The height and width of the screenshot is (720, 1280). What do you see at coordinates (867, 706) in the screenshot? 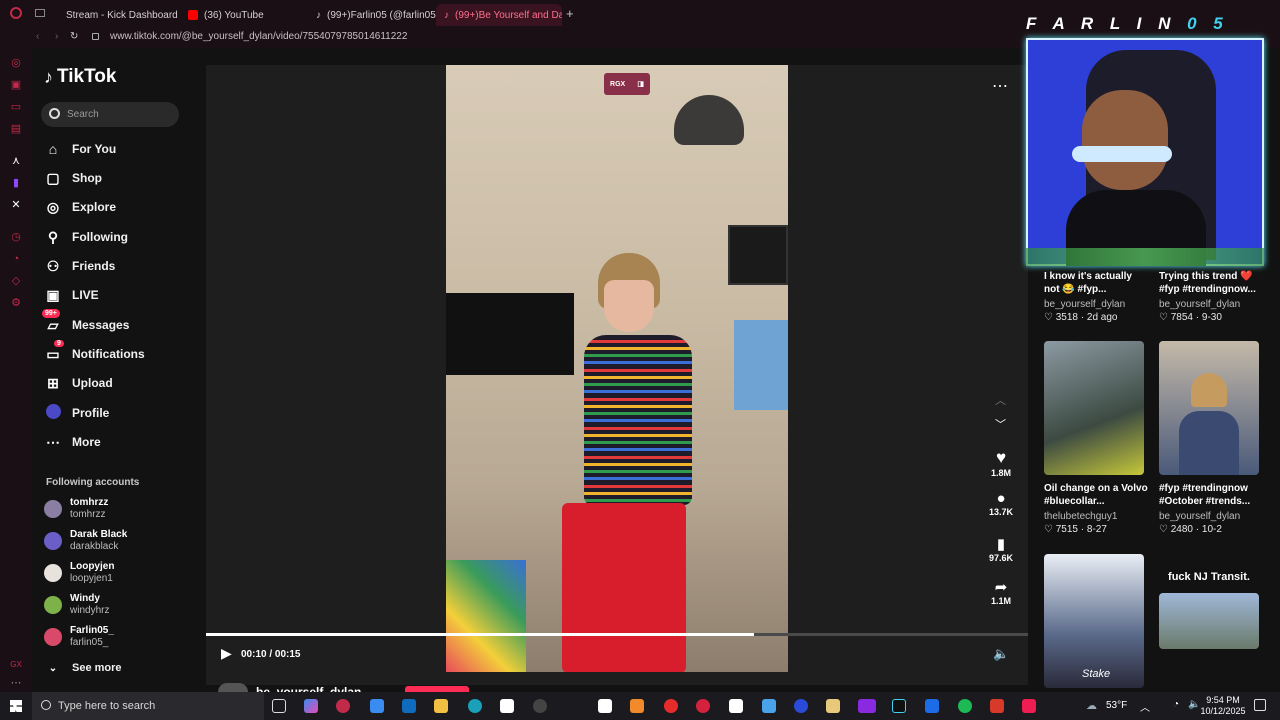
I see `nzxt-icon` at bounding box center [867, 706].